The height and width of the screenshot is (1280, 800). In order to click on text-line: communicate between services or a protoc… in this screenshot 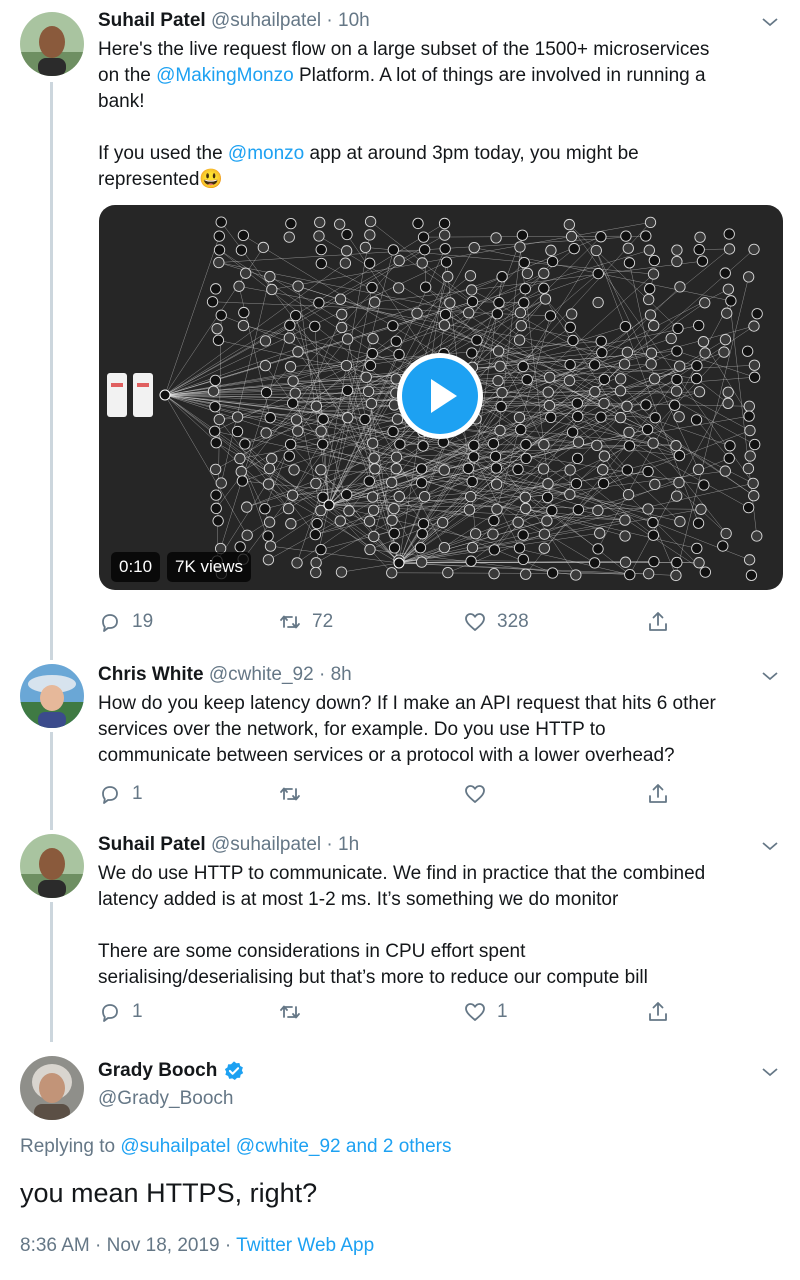, I will do `click(386, 755)`.